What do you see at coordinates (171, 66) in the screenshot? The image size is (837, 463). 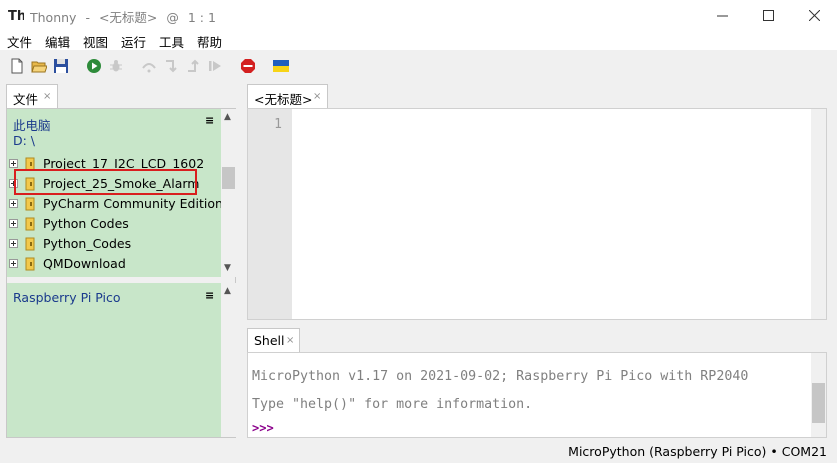 I see `step-into-icon` at bounding box center [171, 66].